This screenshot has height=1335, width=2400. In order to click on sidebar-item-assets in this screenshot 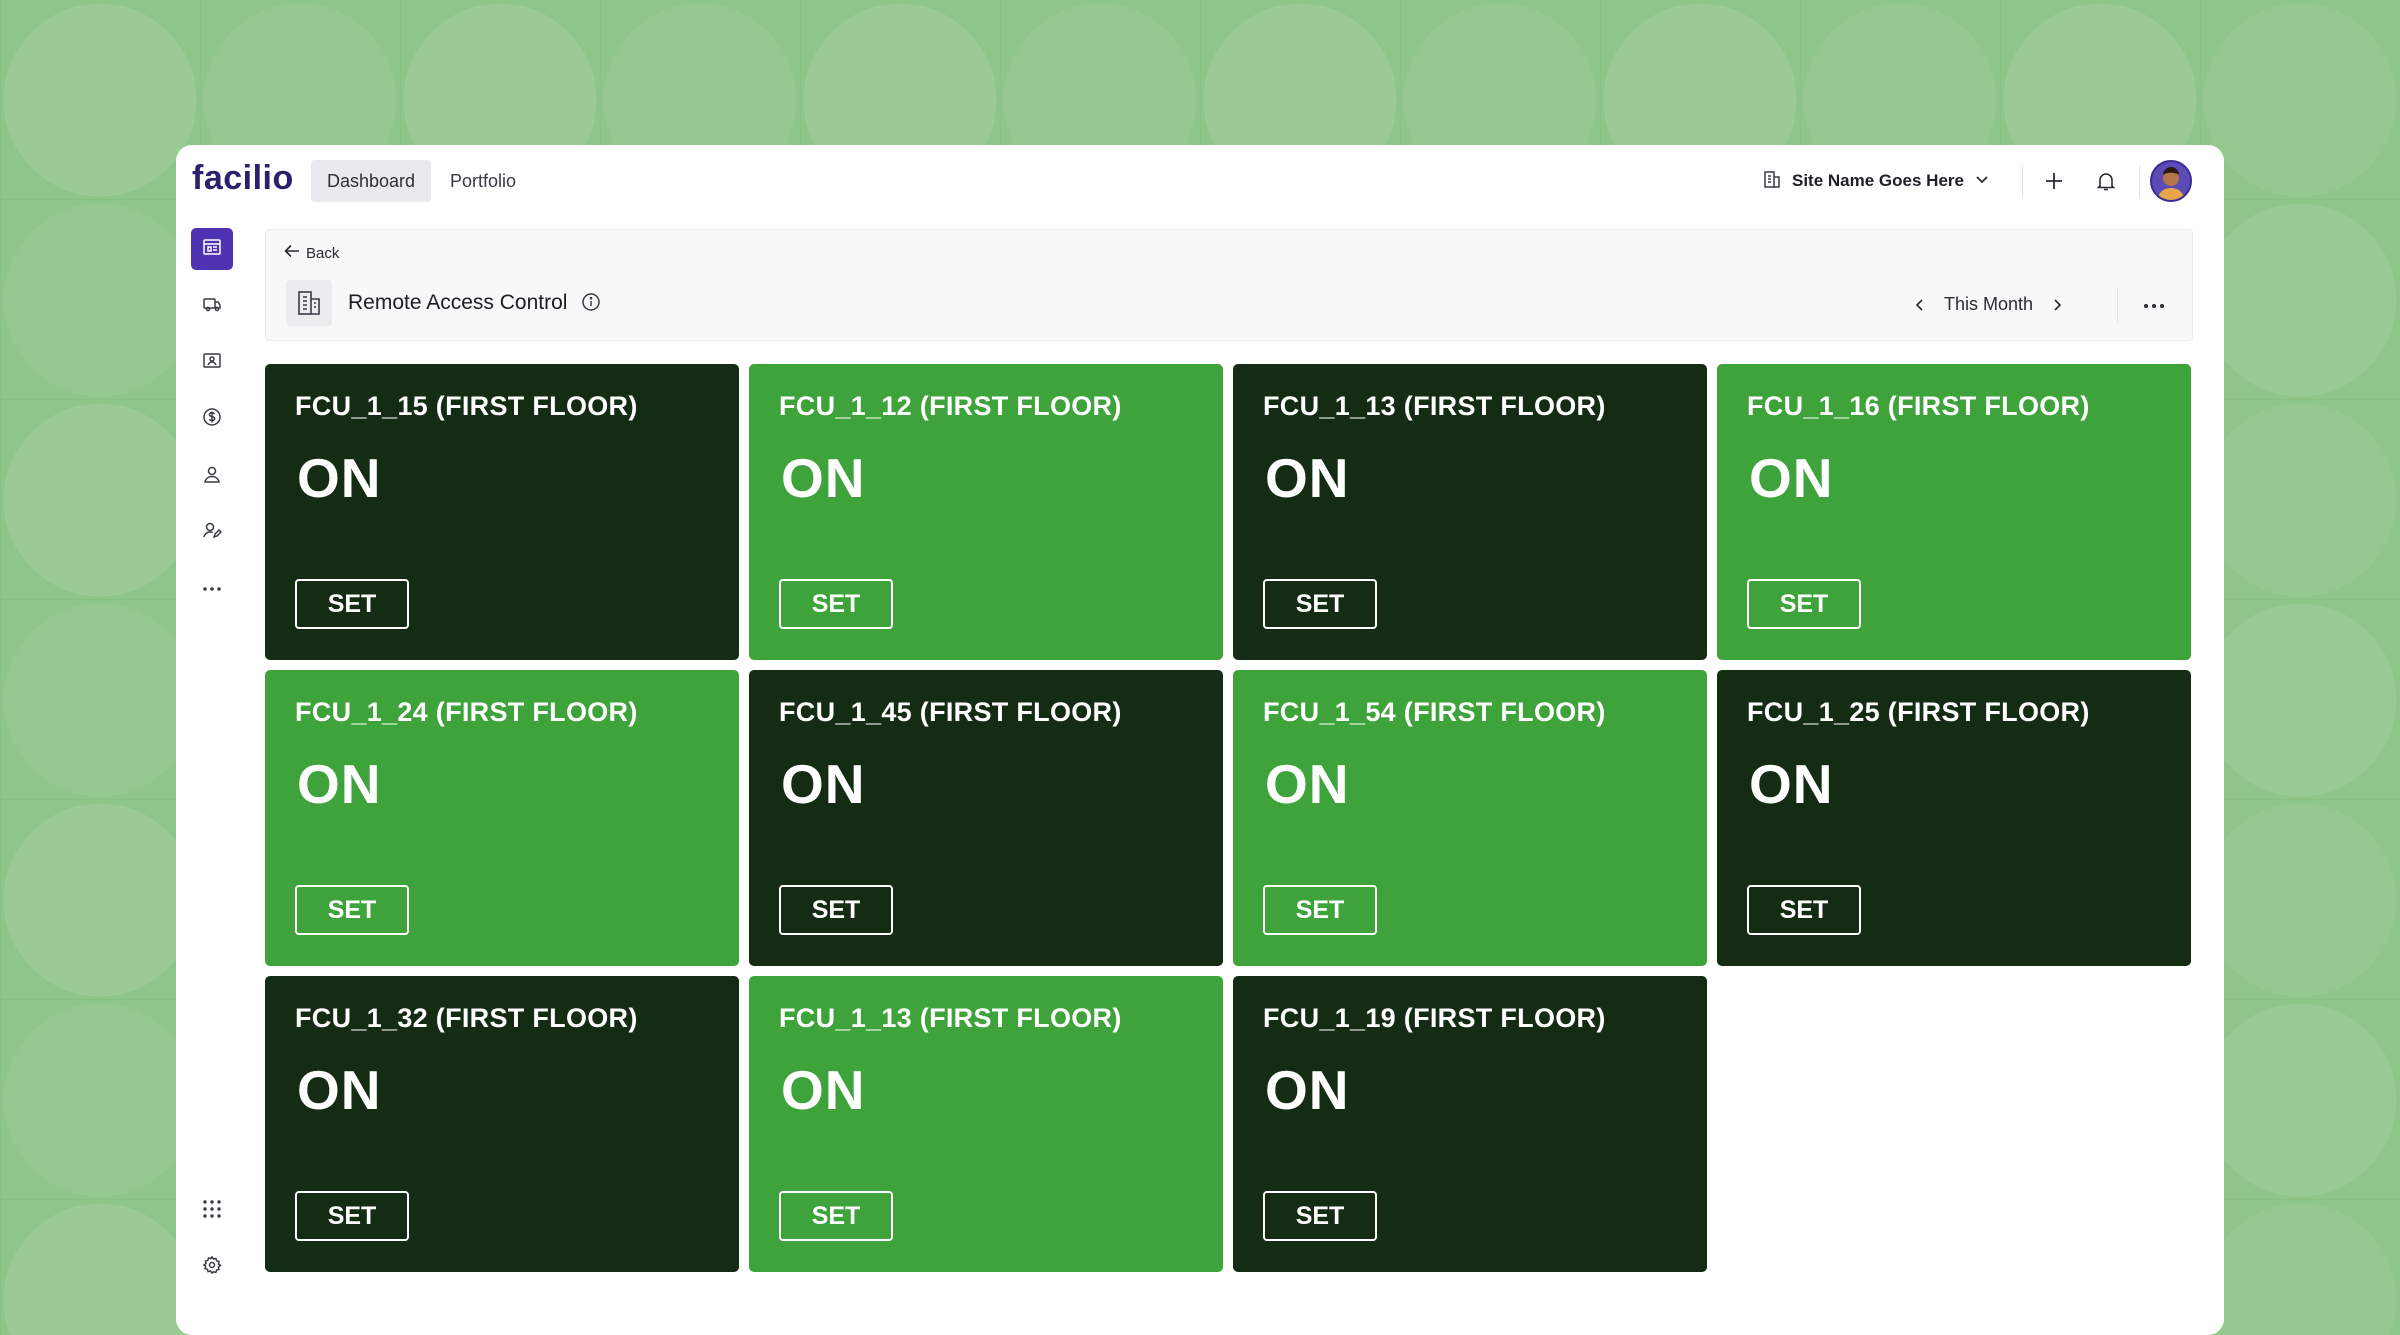, I will do `click(212, 306)`.